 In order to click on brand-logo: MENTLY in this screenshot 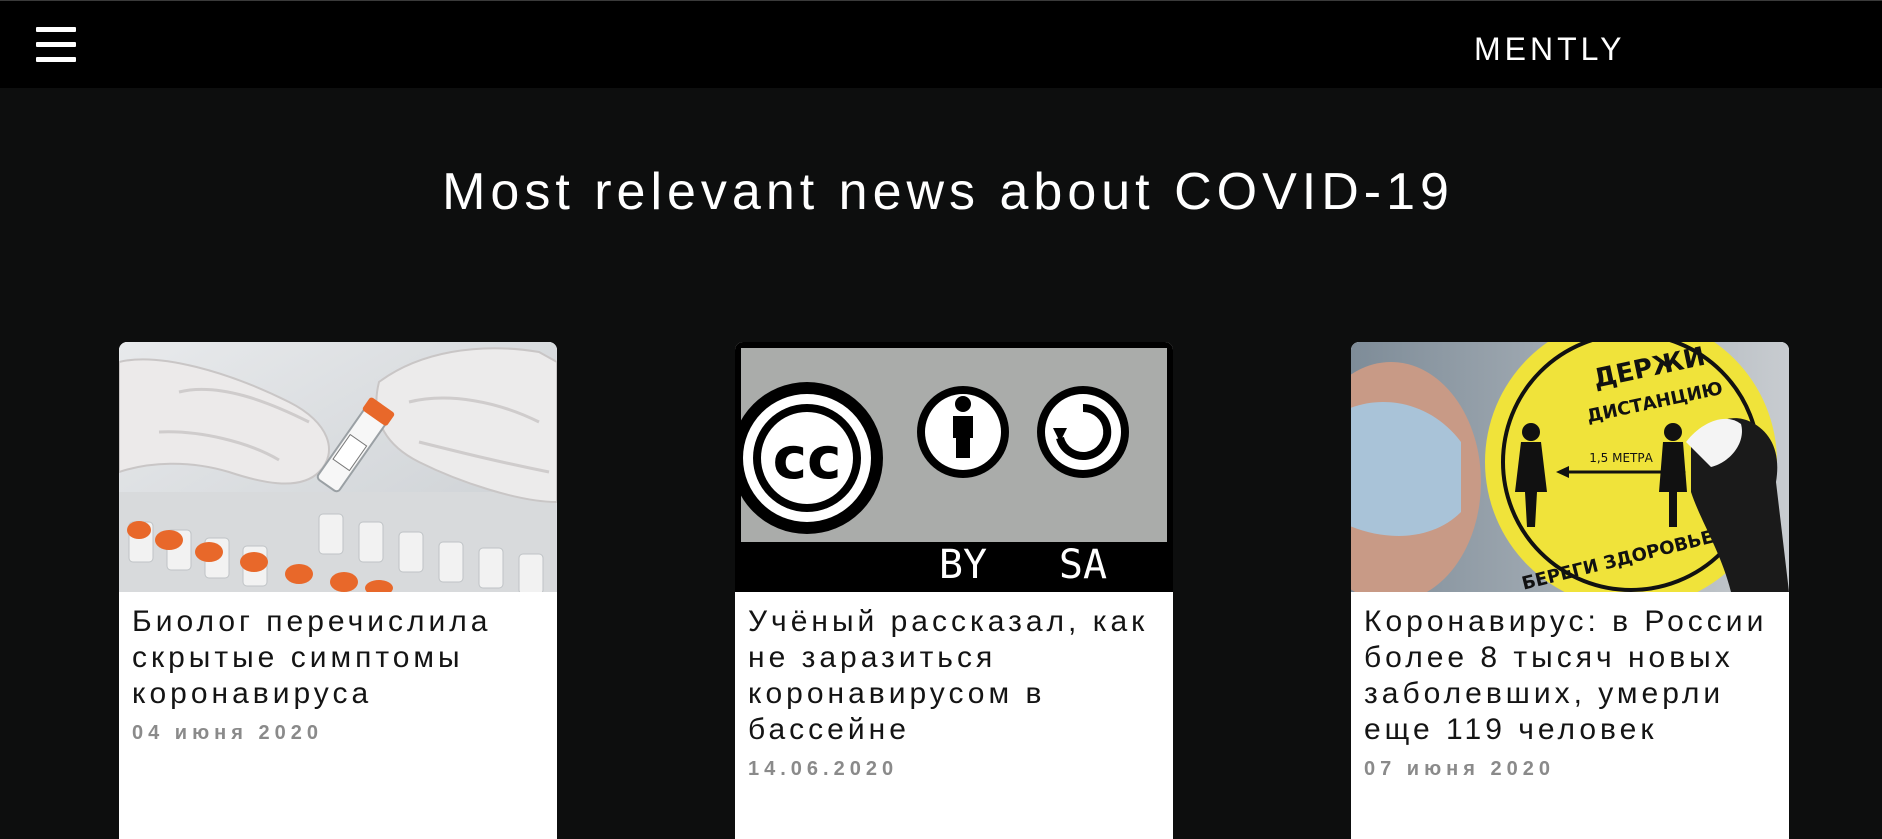, I will do `click(1549, 49)`.